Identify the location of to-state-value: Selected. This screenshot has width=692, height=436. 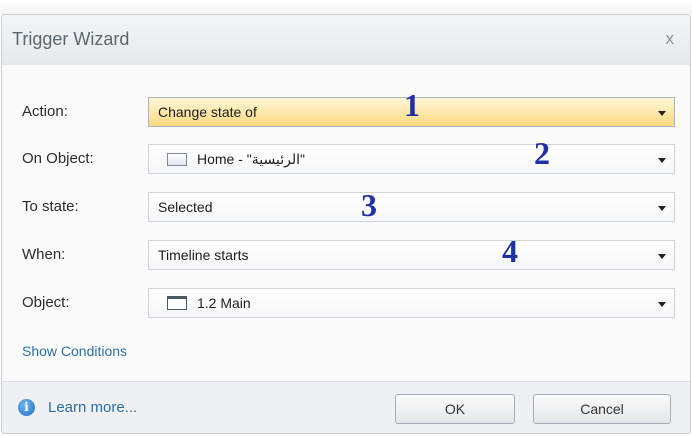
(185, 207).